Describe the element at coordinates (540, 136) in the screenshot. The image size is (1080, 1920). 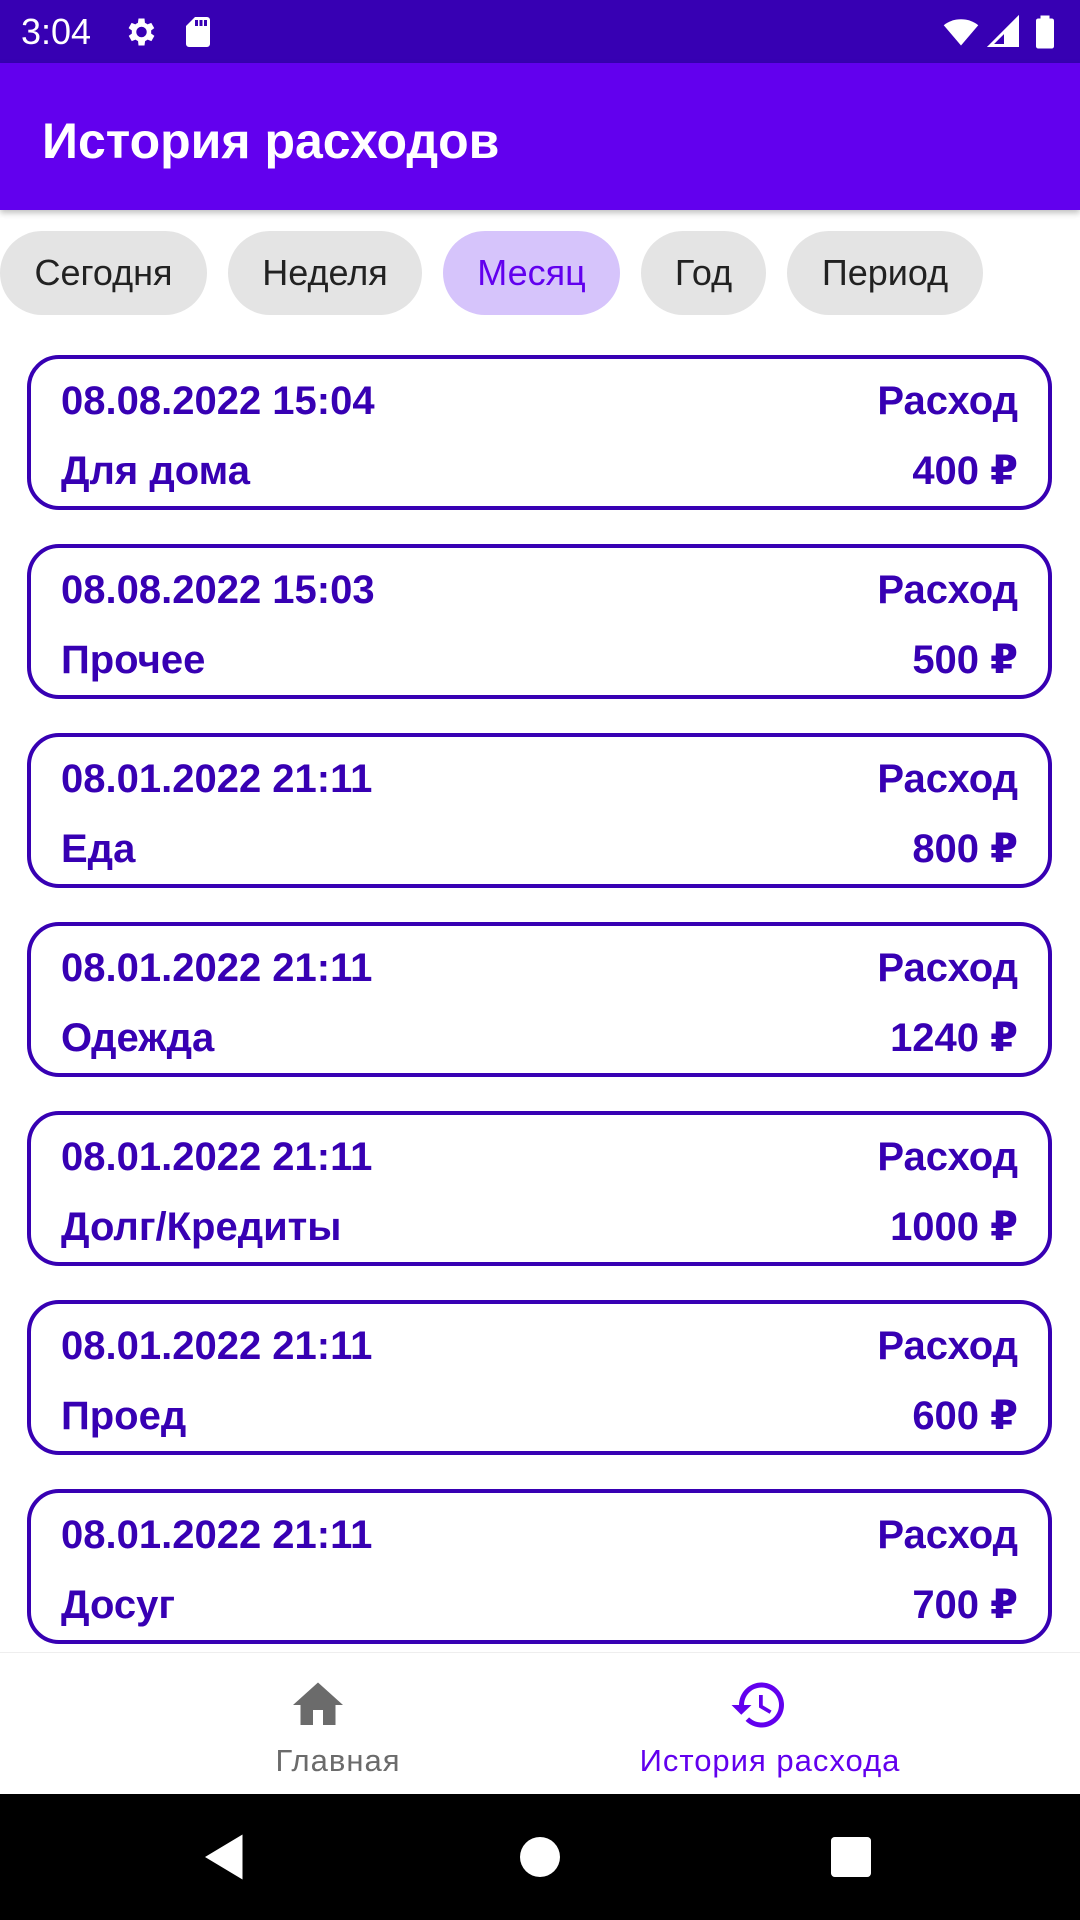
I see `app-bar: История расходов` at that location.